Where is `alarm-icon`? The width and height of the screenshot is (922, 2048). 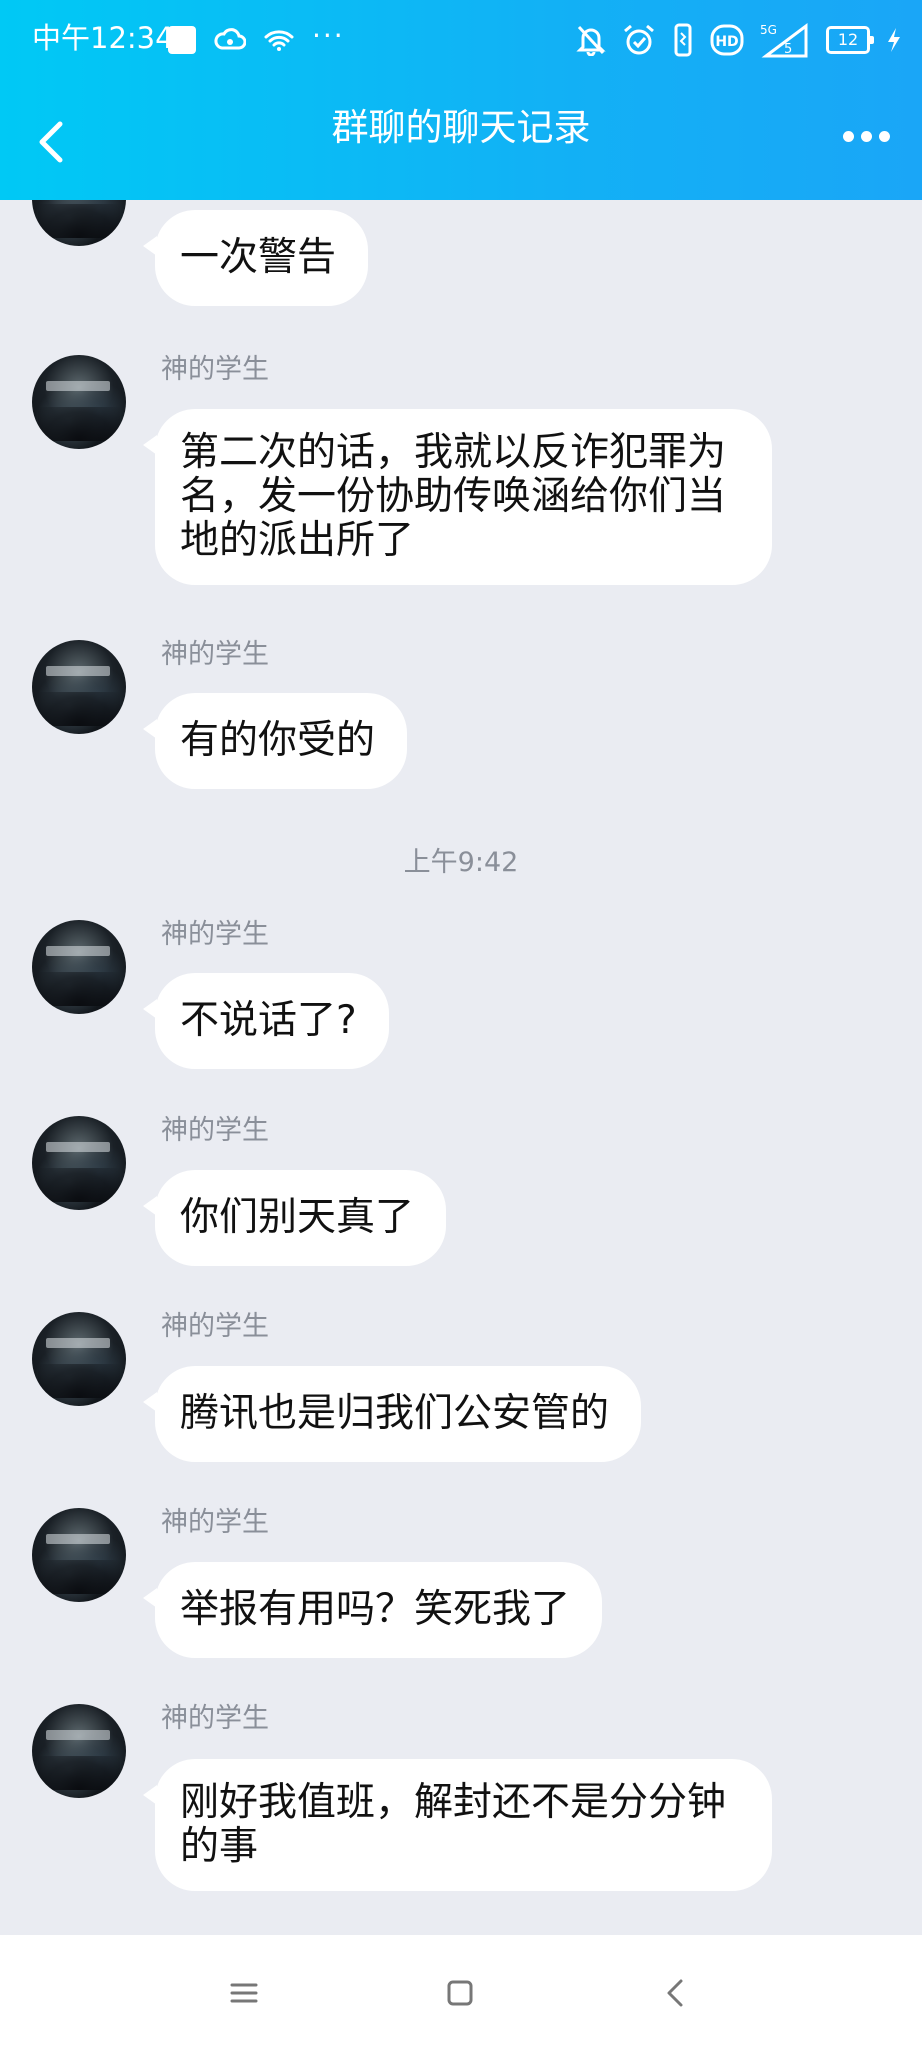 alarm-icon is located at coordinates (639, 39).